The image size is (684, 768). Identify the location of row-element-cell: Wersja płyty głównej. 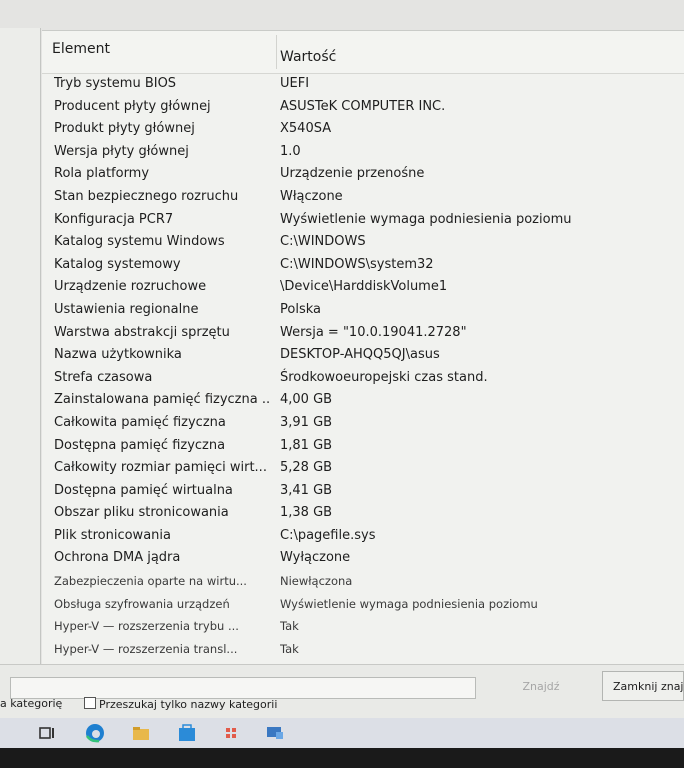
(121, 151).